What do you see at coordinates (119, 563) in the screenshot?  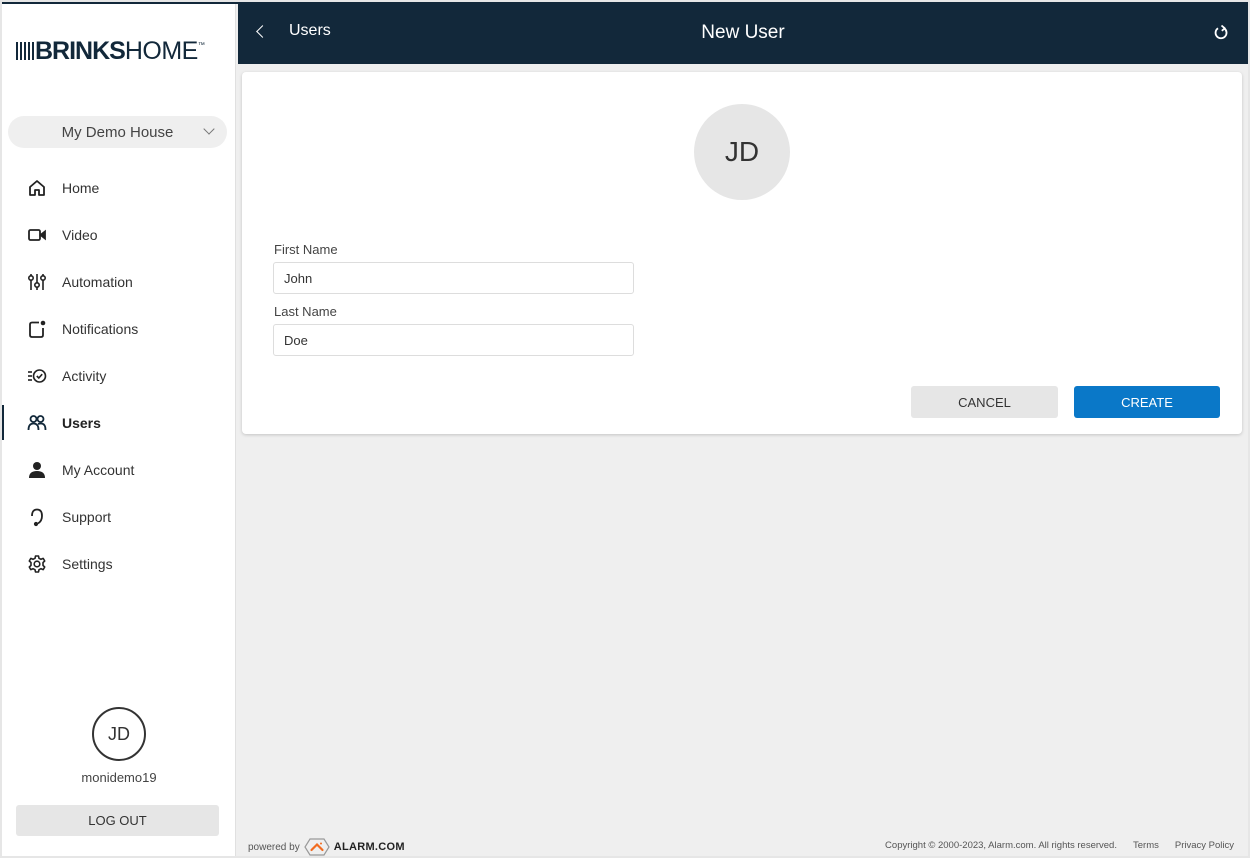 I see `sidebar-item-settings: Settings` at bounding box center [119, 563].